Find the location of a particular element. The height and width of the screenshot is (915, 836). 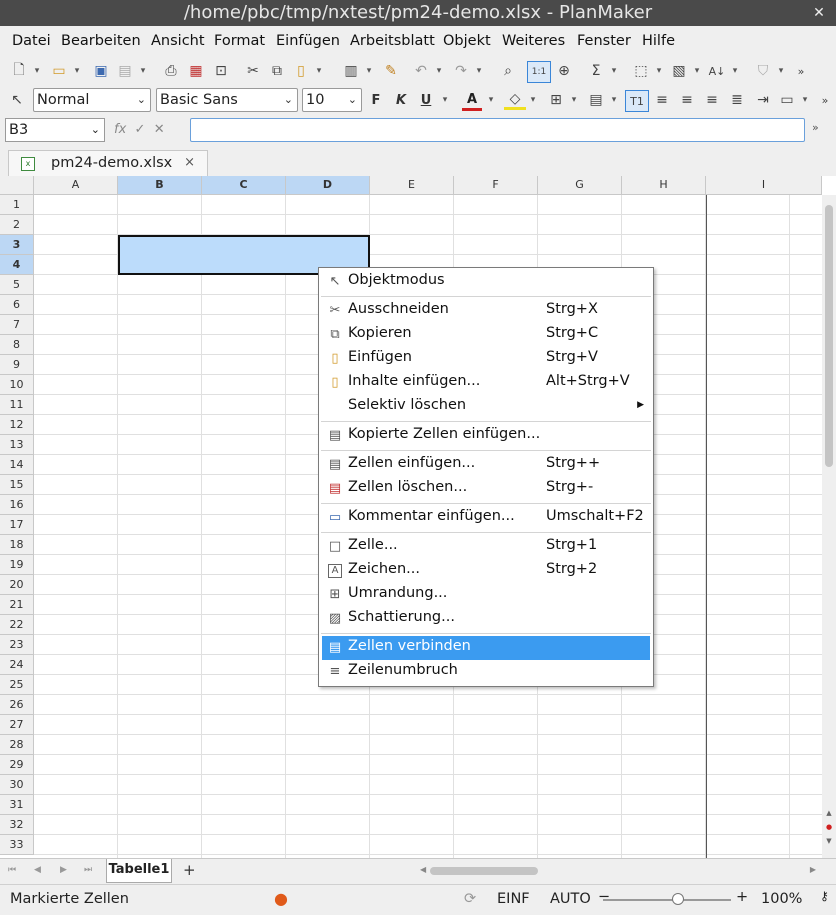

row-header-28: 28 is located at coordinates (17, 745).